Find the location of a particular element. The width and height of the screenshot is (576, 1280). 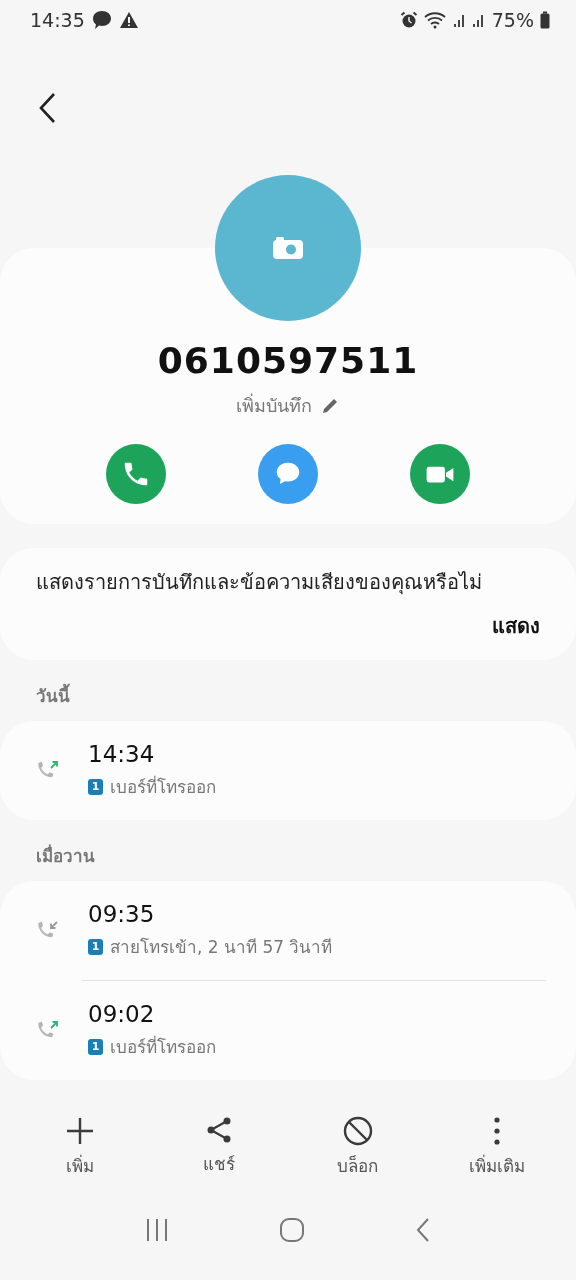

camera-icon is located at coordinates (288, 248).